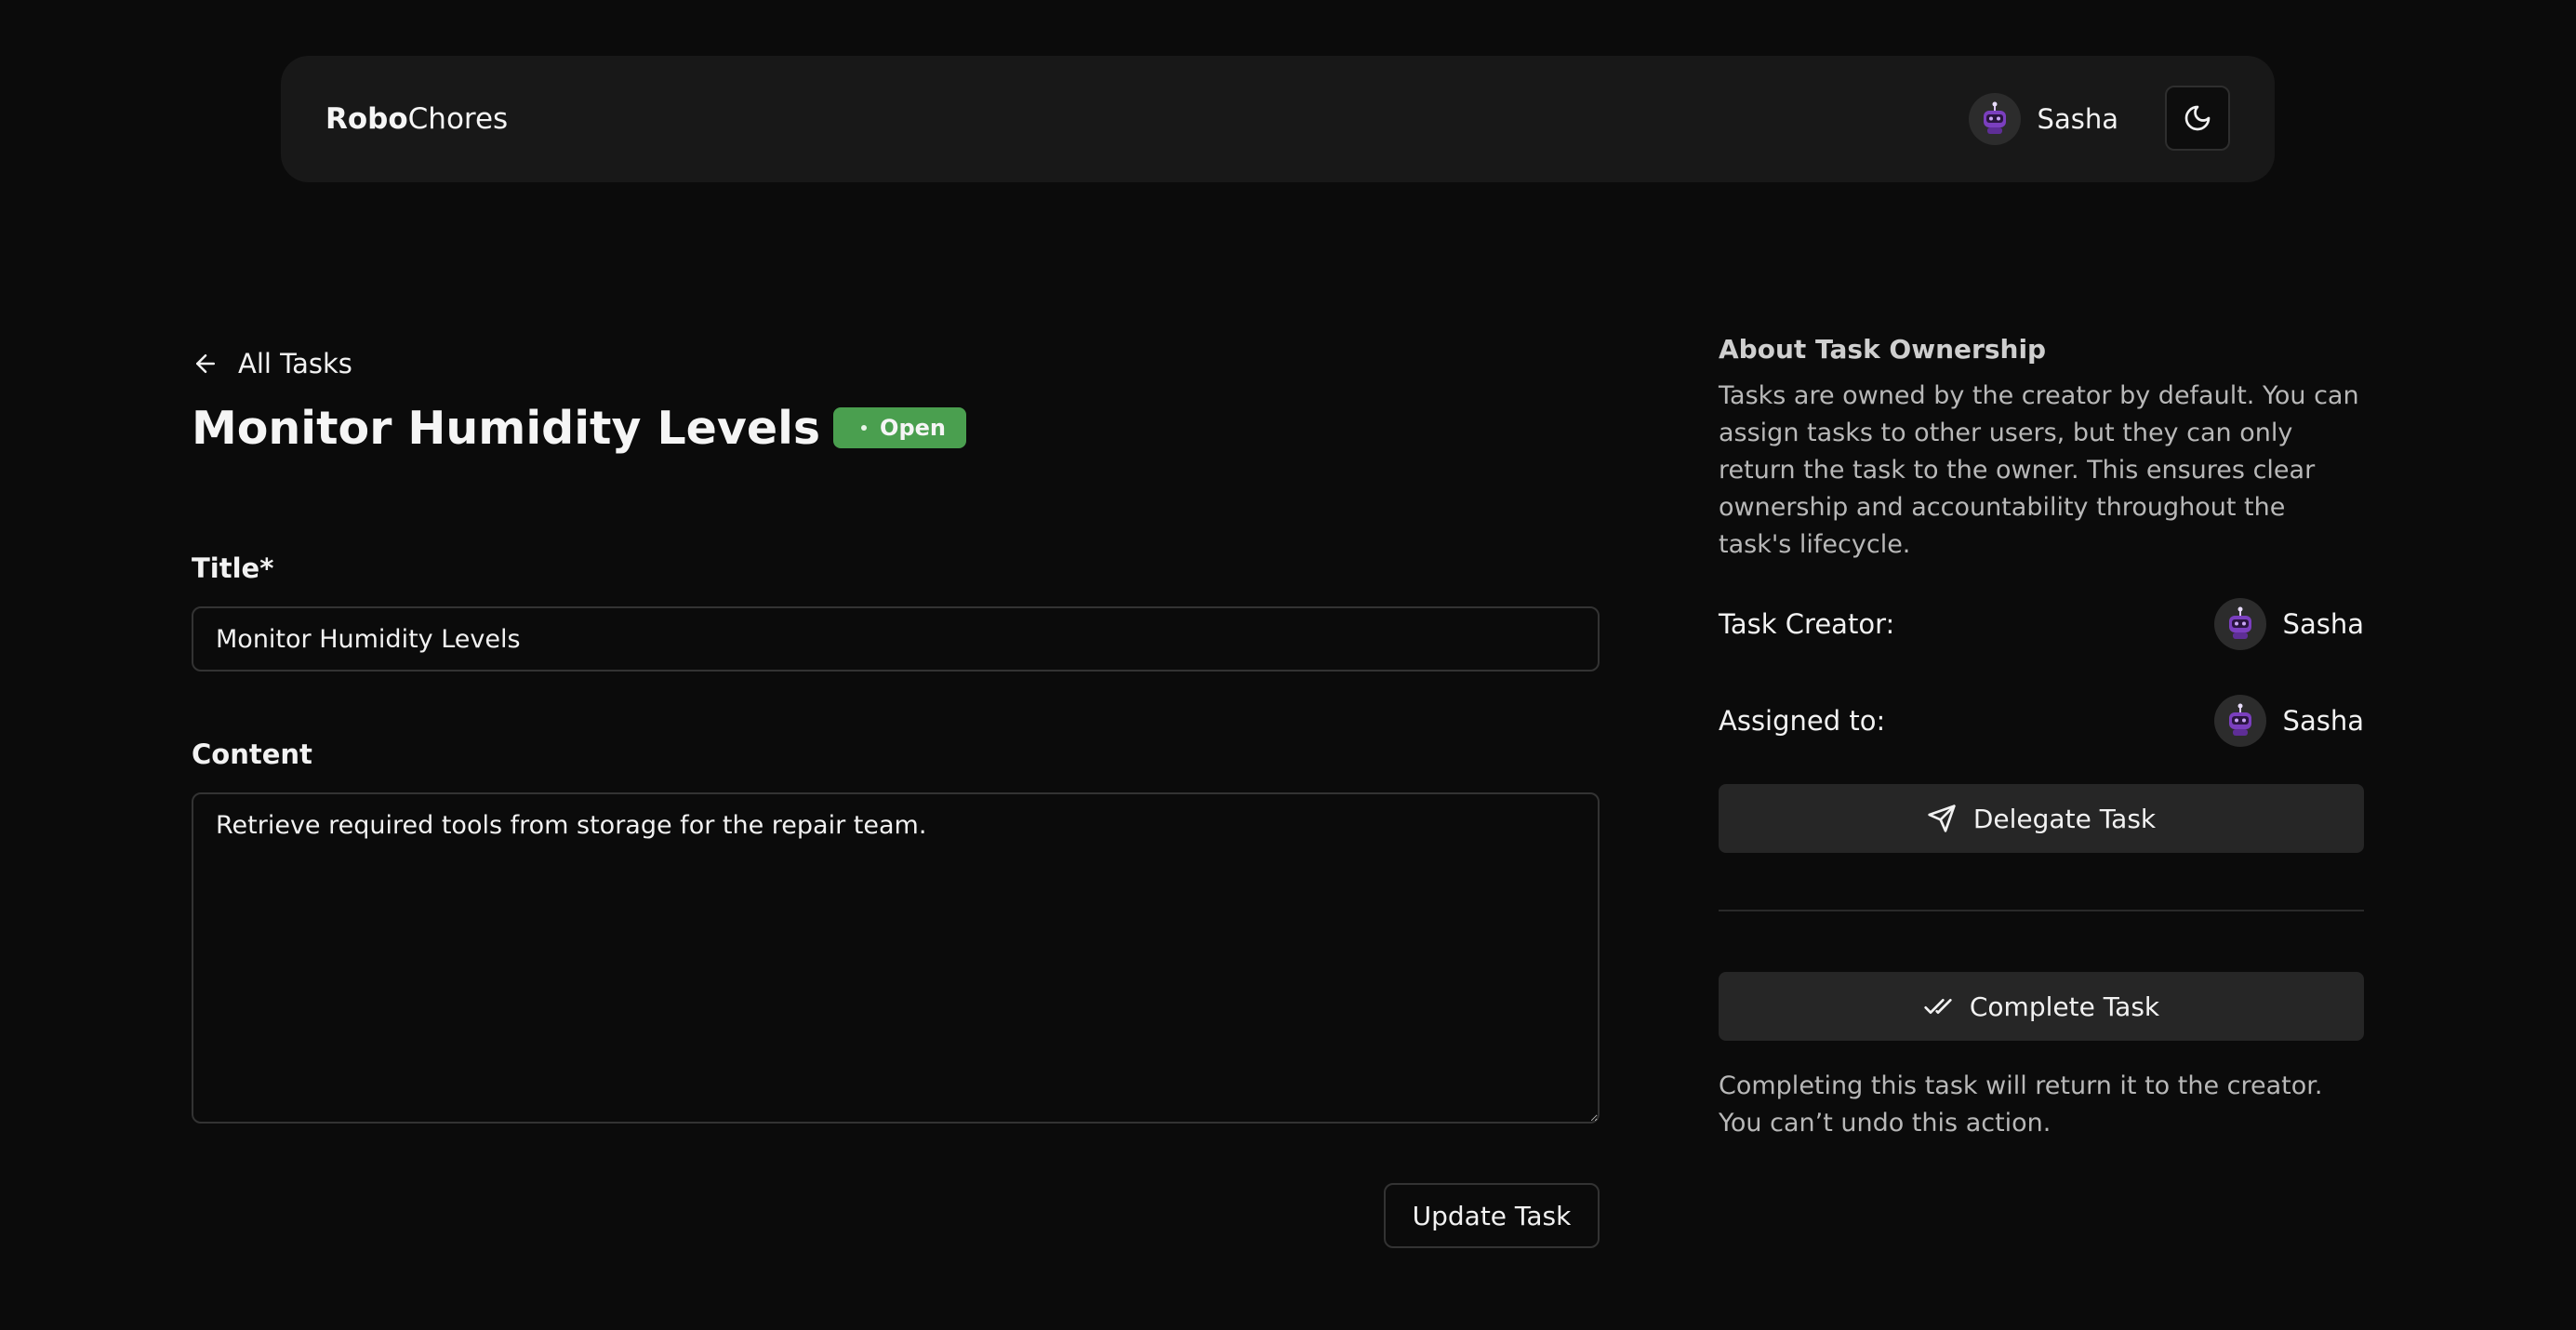 This screenshot has height=1330, width=2576. I want to click on send-icon, so click(1942, 819).